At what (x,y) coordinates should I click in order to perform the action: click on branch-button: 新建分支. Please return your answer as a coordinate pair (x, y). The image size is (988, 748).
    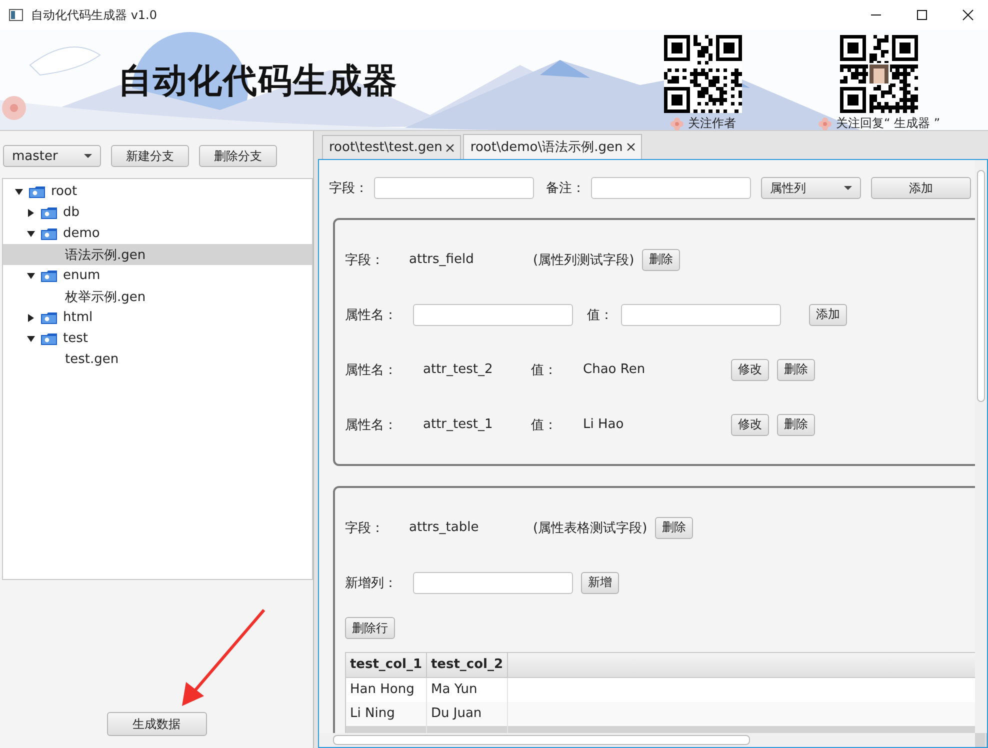
    Looking at the image, I should click on (150, 156).